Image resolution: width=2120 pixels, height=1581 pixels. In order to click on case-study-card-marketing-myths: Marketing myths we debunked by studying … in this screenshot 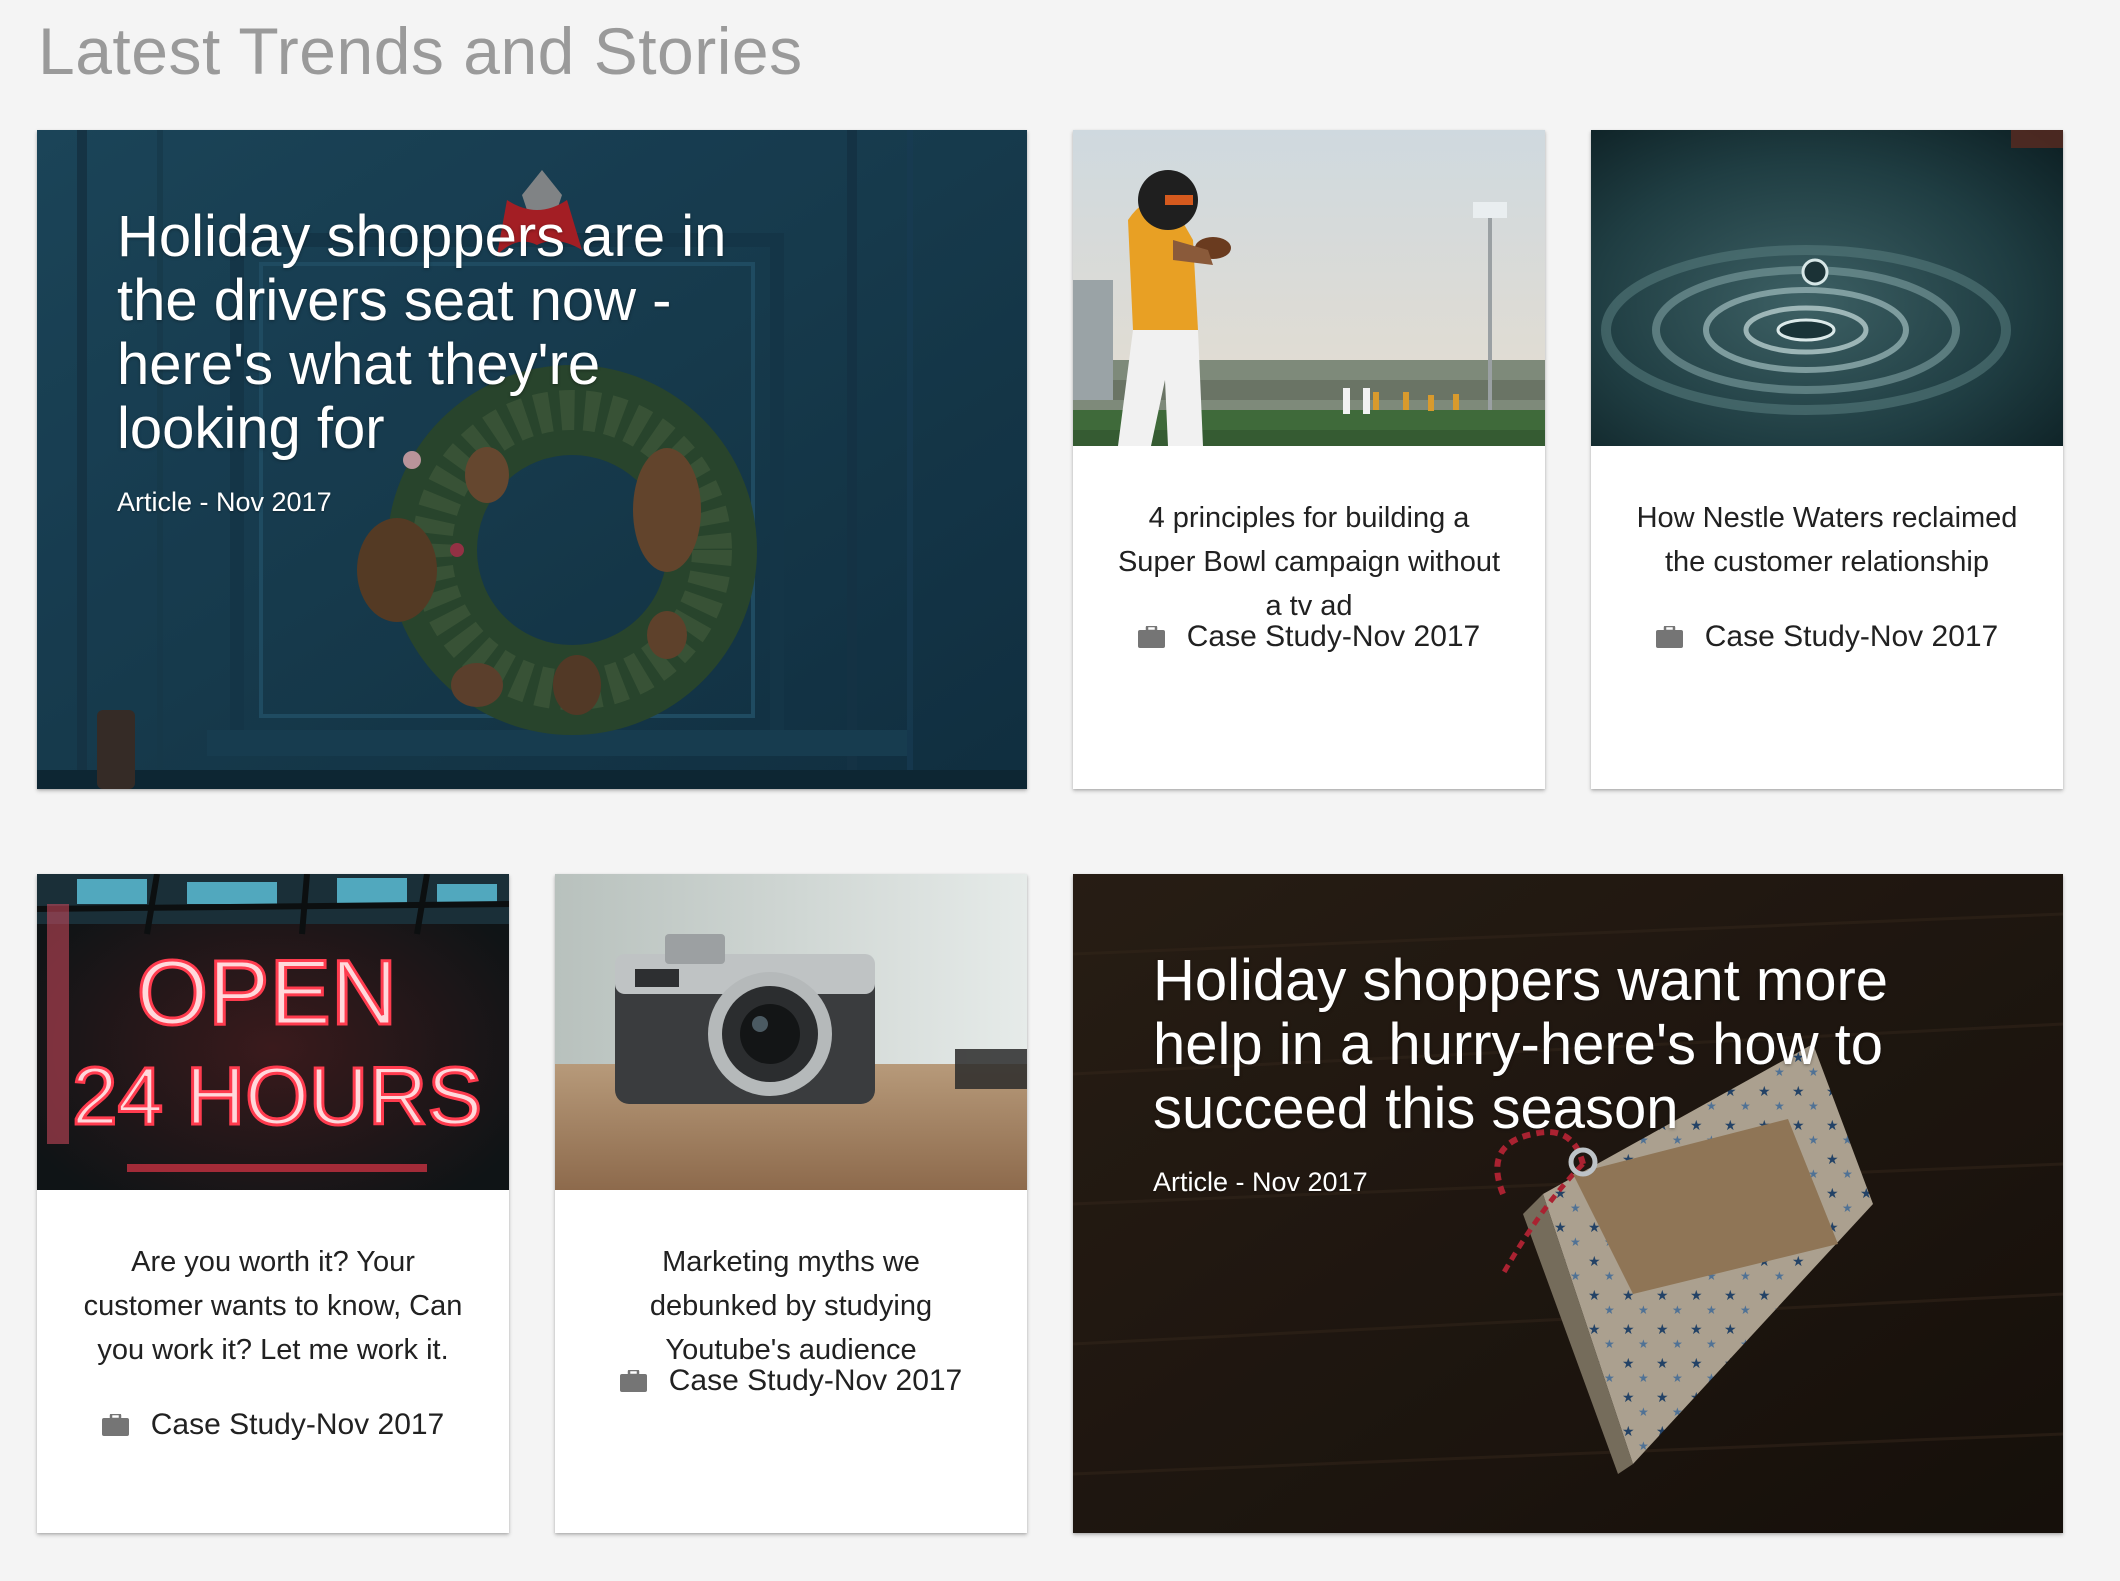, I will do `click(791, 1203)`.